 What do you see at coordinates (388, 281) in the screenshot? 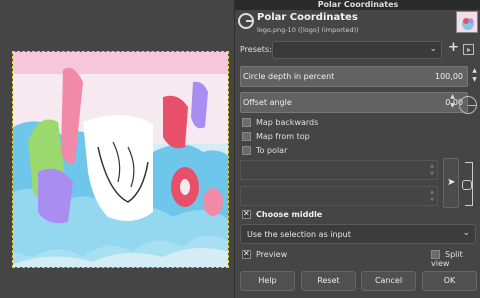
I see `cancel-button: Cancel` at bounding box center [388, 281].